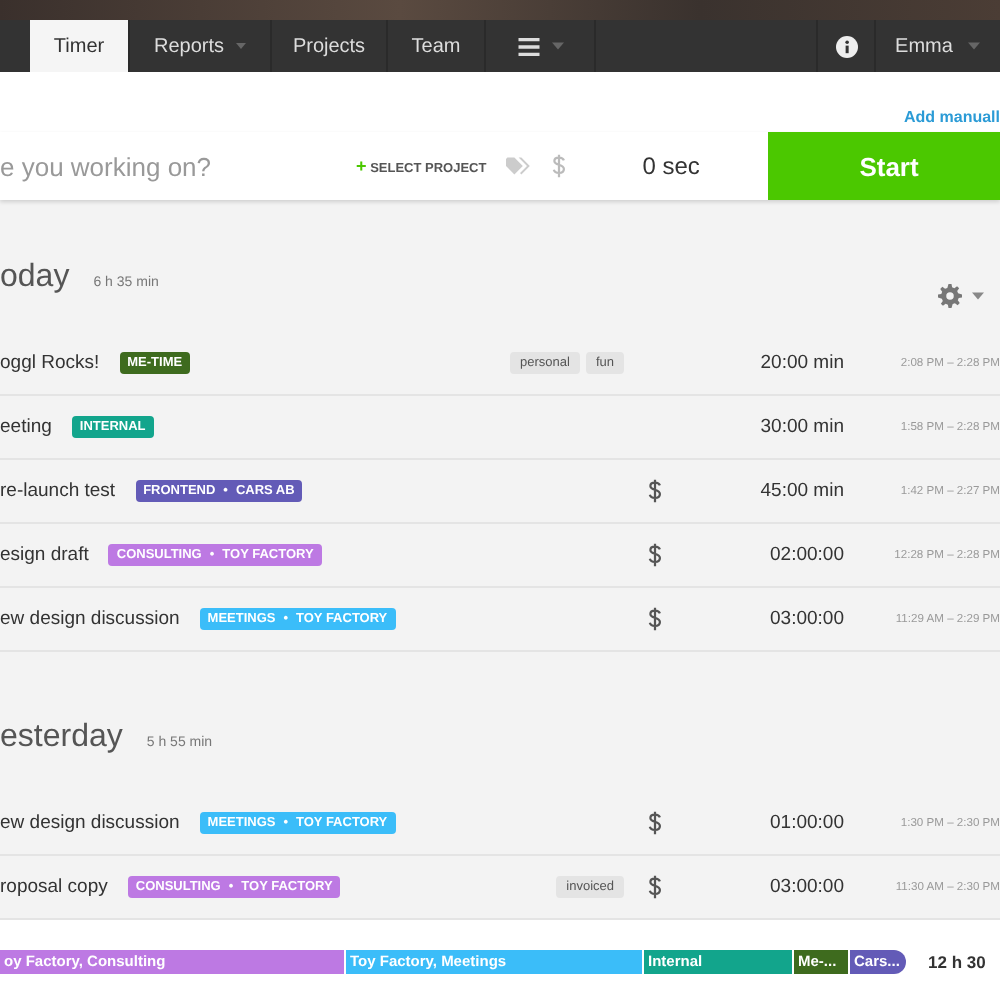  Describe the element at coordinates (937, 46) in the screenshot. I see `user-menu: Emma` at that location.